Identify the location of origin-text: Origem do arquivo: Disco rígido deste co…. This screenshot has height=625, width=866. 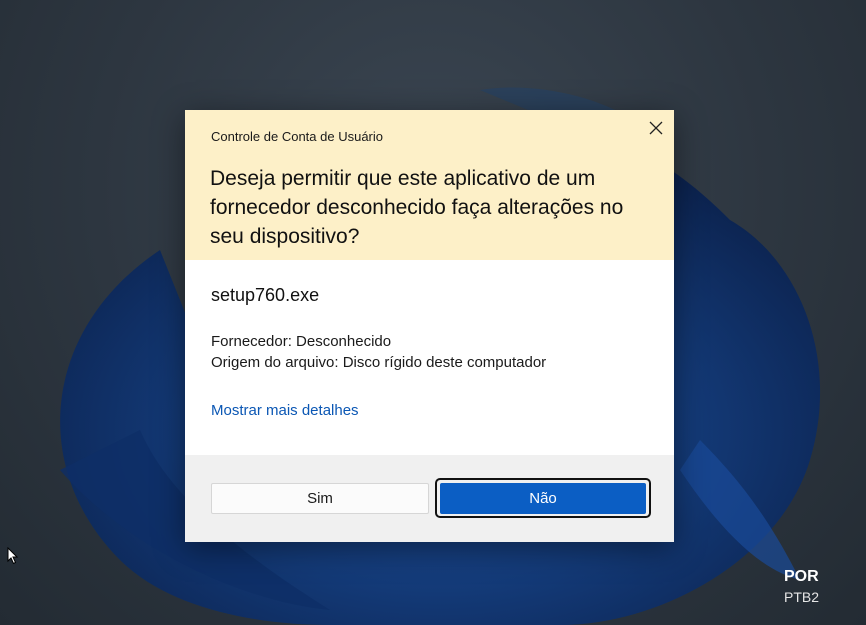
(379, 362).